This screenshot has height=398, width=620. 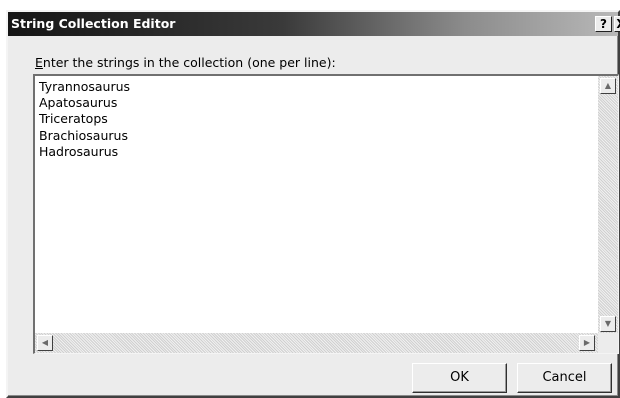 What do you see at coordinates (608, 343) in the screenshot?
I see `scrollbar-corner` at bounding box center [608, 343].